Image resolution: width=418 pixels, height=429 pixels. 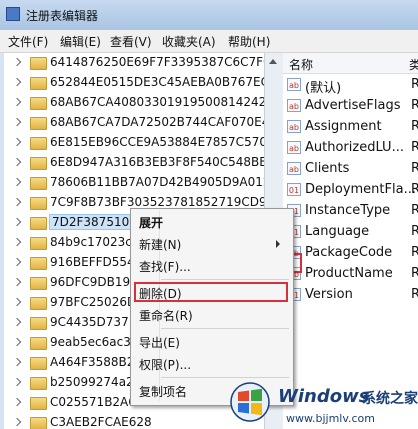 I want to click on value-row: abPackageCodeR, so click(x=350, y=253).